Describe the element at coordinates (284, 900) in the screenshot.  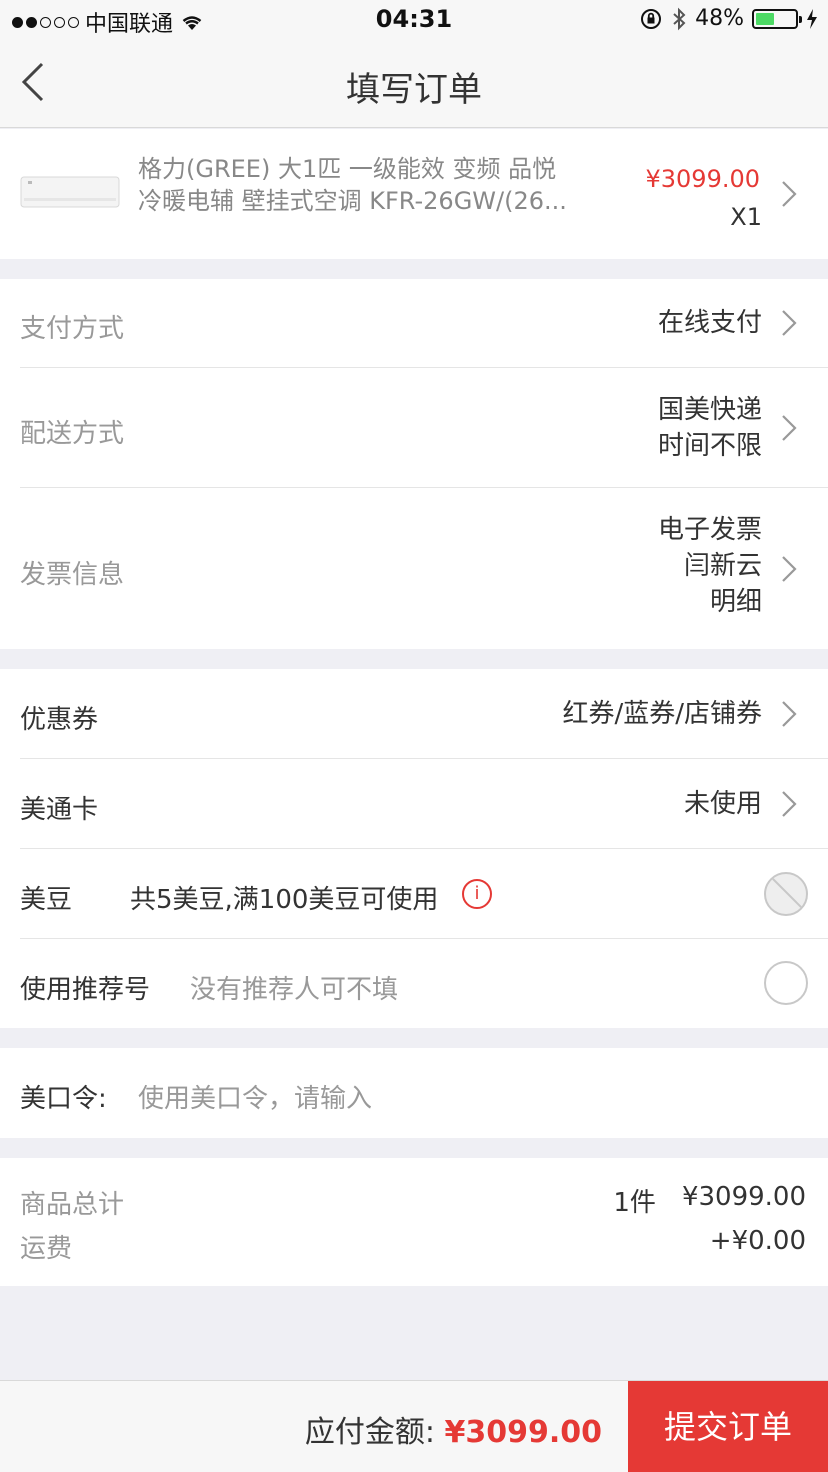
I see `meidou-description: 共5美豆,满100美豆可使用` at that location.